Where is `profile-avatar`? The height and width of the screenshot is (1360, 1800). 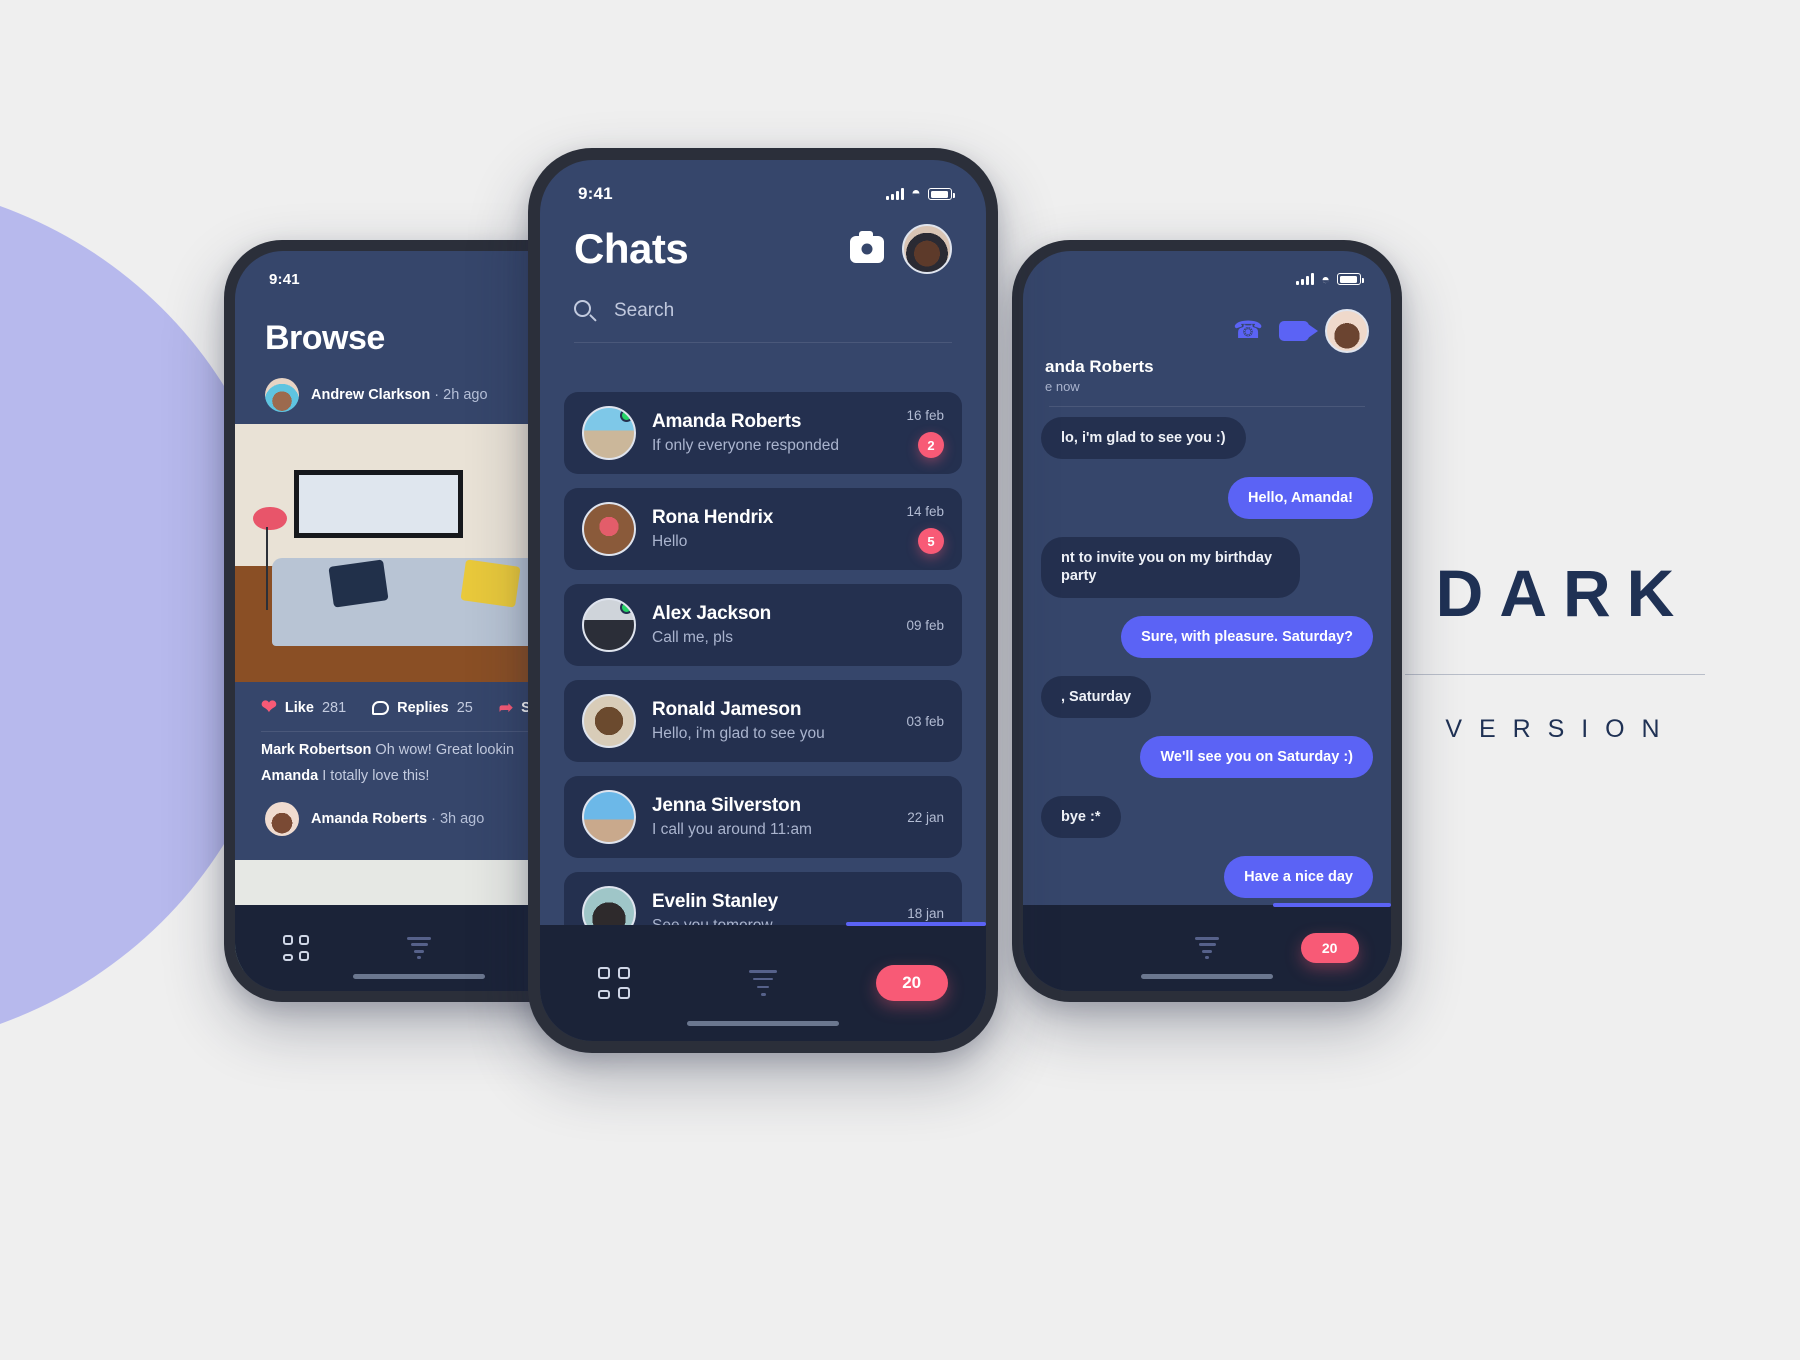
profile-avatar is located at coordinates (927, 249).